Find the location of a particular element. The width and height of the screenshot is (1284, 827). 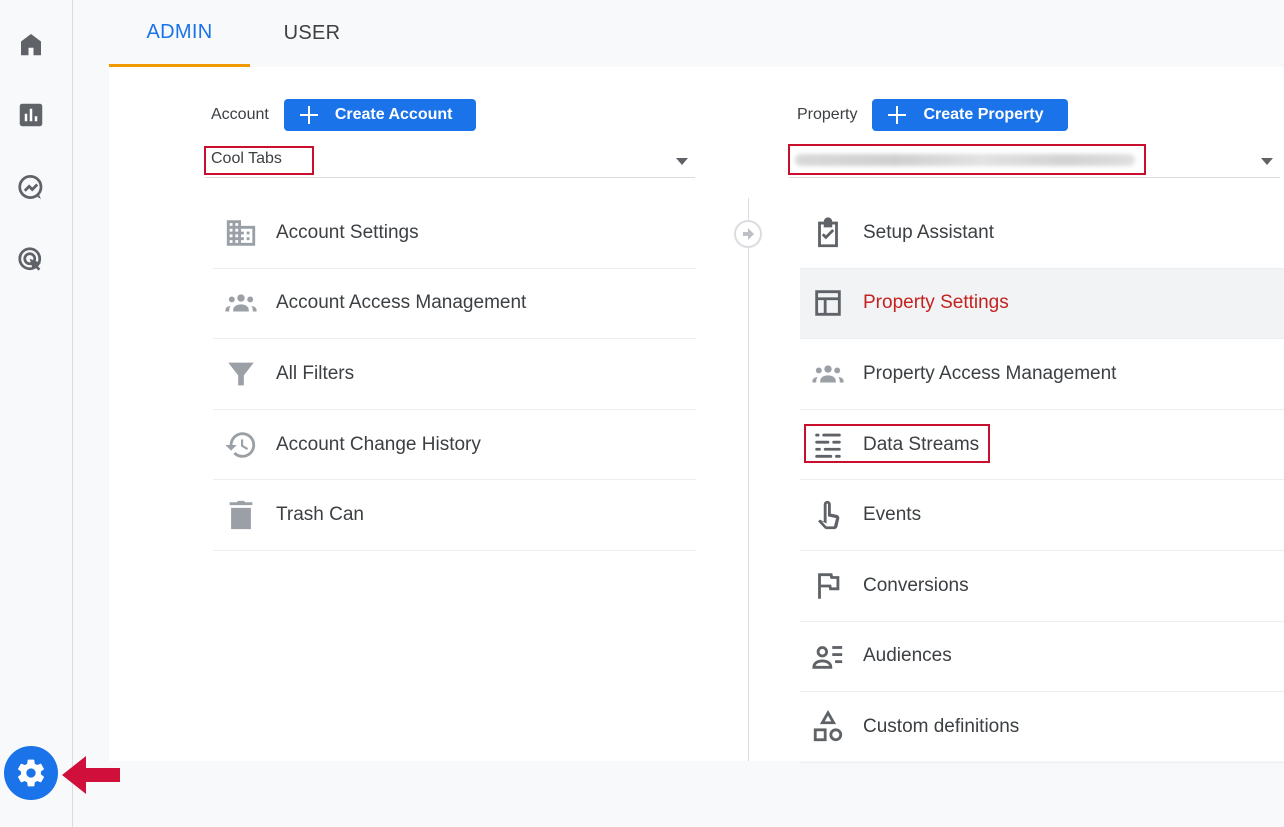

tab-user: USER is located at coordinates (312, 33).